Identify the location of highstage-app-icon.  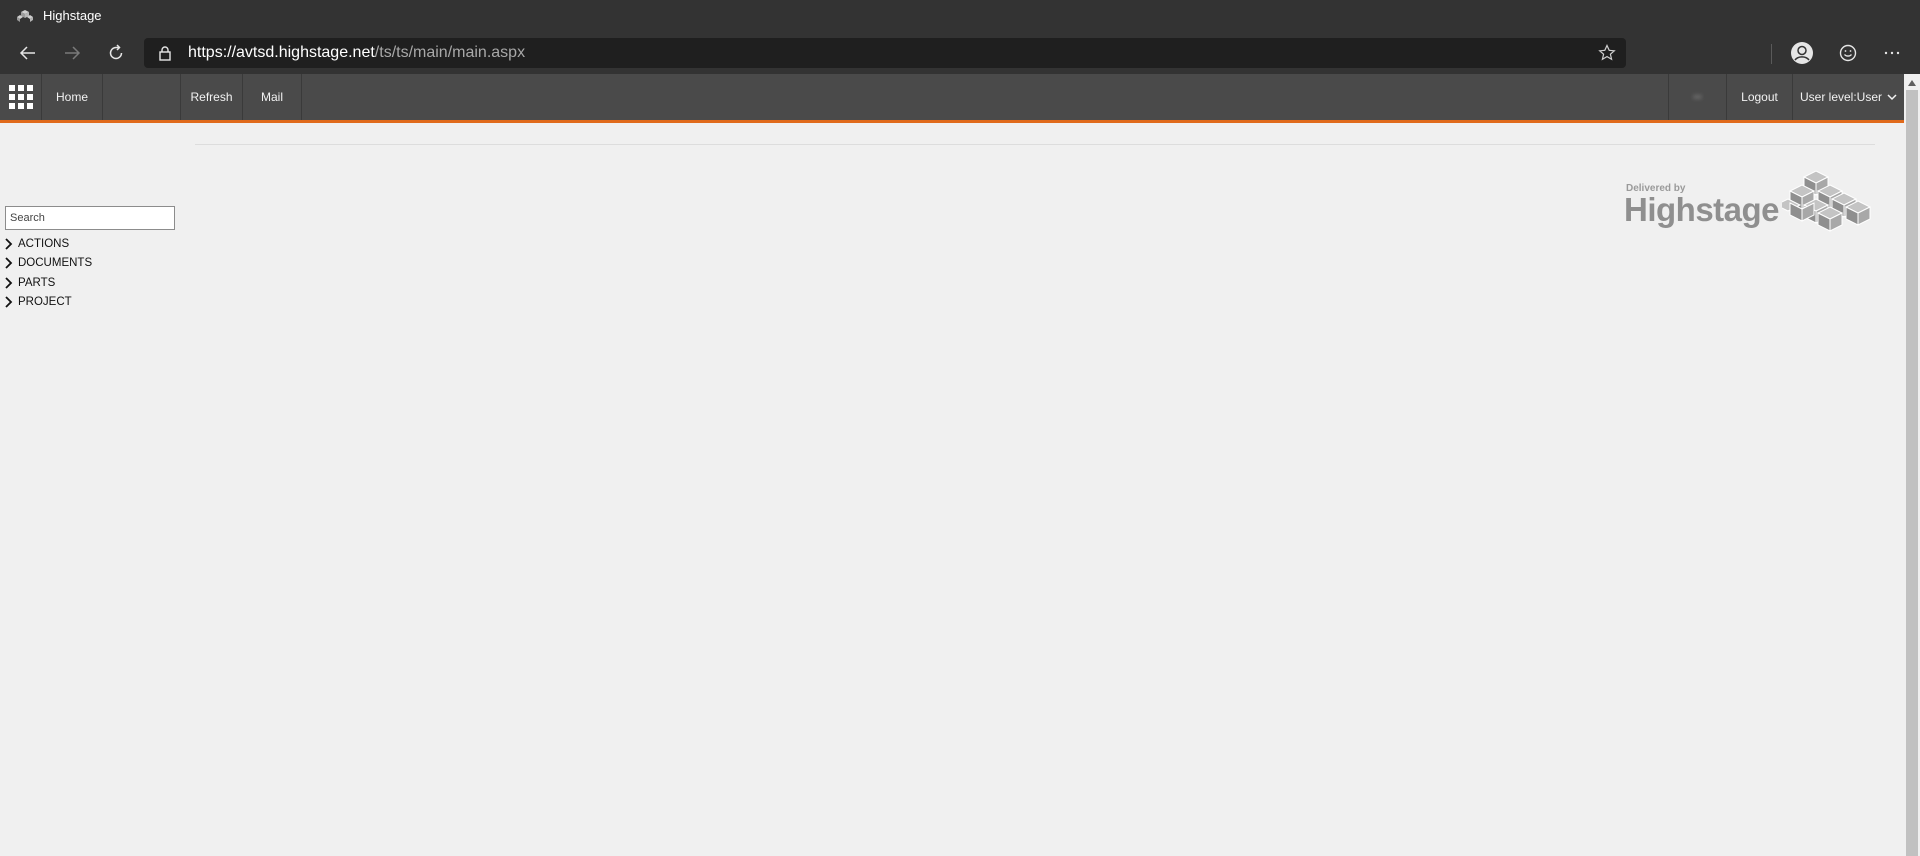
(25, 16).